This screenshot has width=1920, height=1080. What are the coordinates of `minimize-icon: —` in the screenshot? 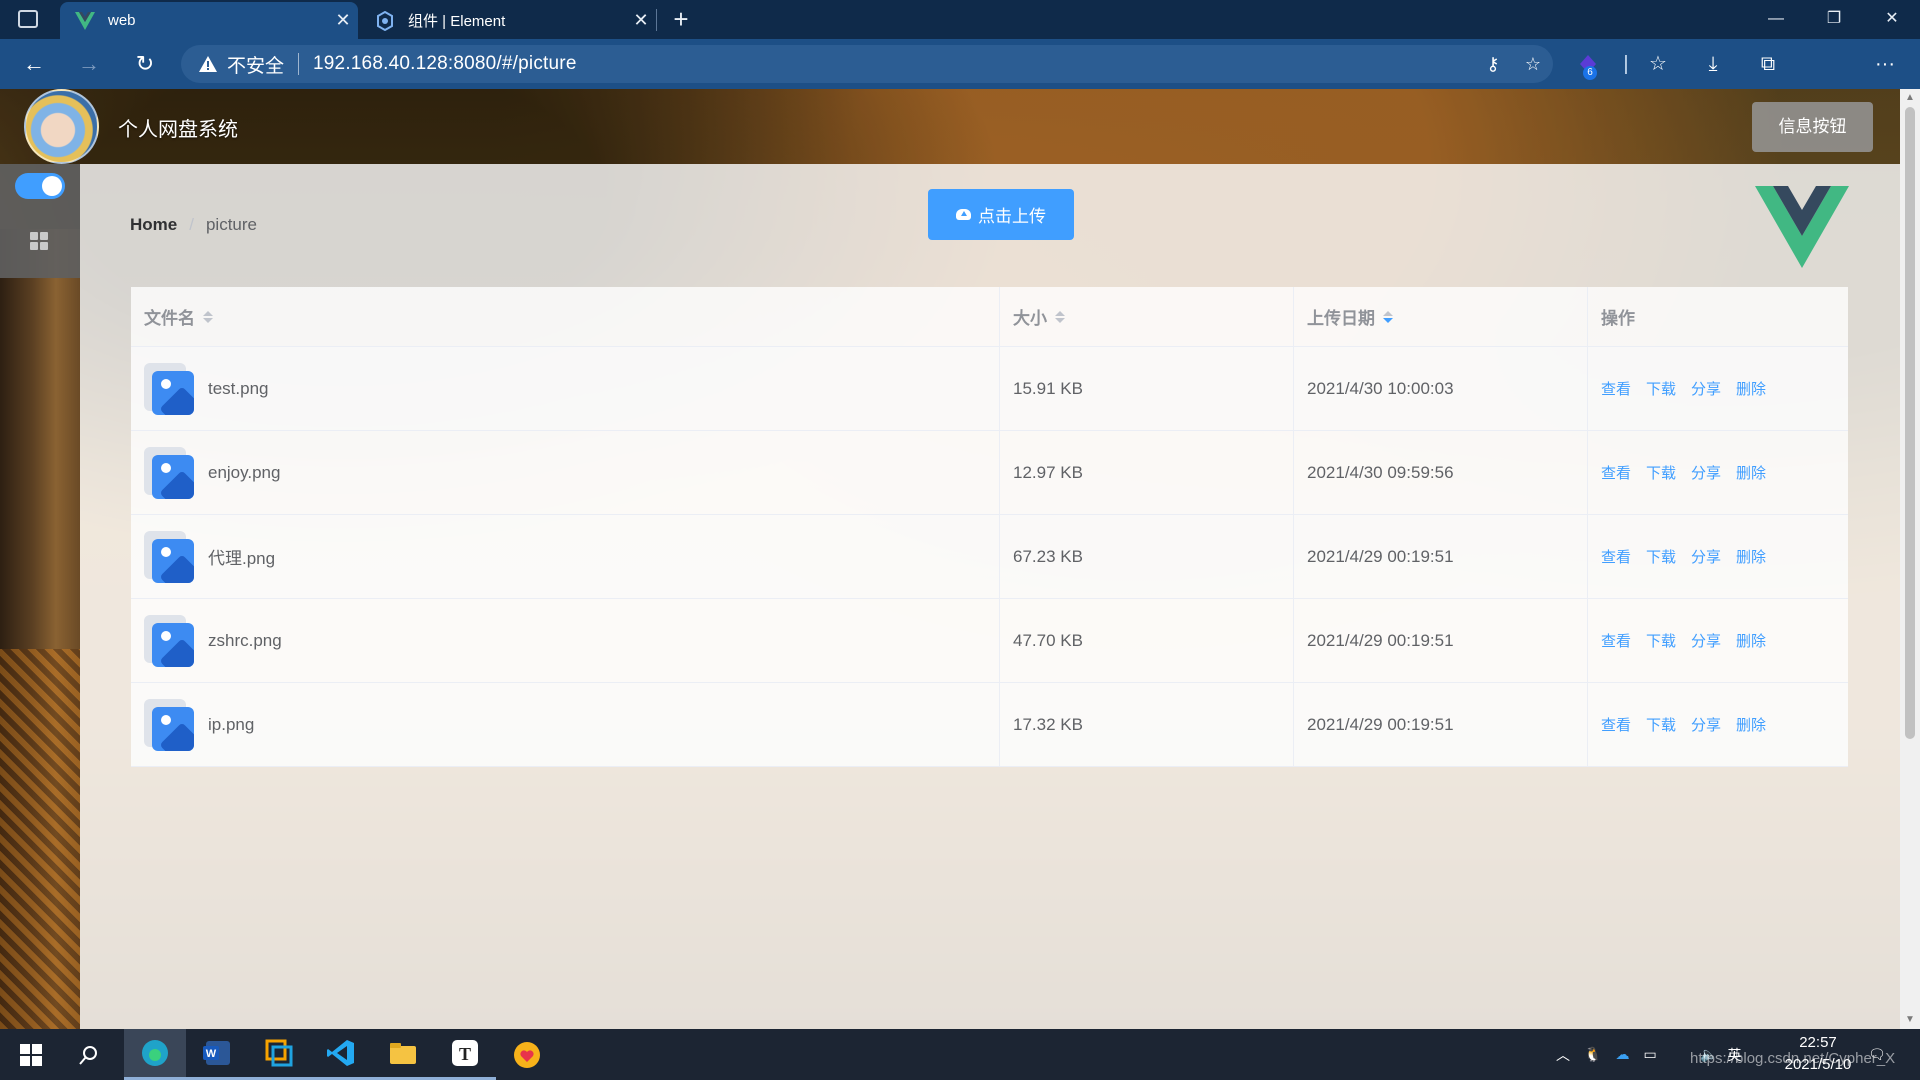 It's located at (1776, 19).